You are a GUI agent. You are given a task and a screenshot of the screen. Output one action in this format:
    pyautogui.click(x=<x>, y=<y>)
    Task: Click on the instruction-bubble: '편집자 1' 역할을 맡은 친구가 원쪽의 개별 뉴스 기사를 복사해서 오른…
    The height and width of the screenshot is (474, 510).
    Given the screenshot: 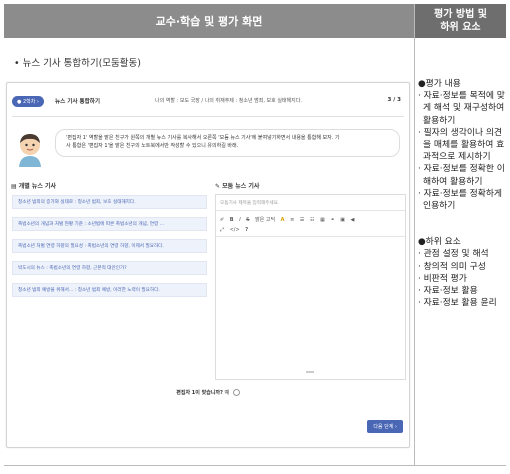 What is the action you would take?
    pyautogui.click(x=227, y=143)
    